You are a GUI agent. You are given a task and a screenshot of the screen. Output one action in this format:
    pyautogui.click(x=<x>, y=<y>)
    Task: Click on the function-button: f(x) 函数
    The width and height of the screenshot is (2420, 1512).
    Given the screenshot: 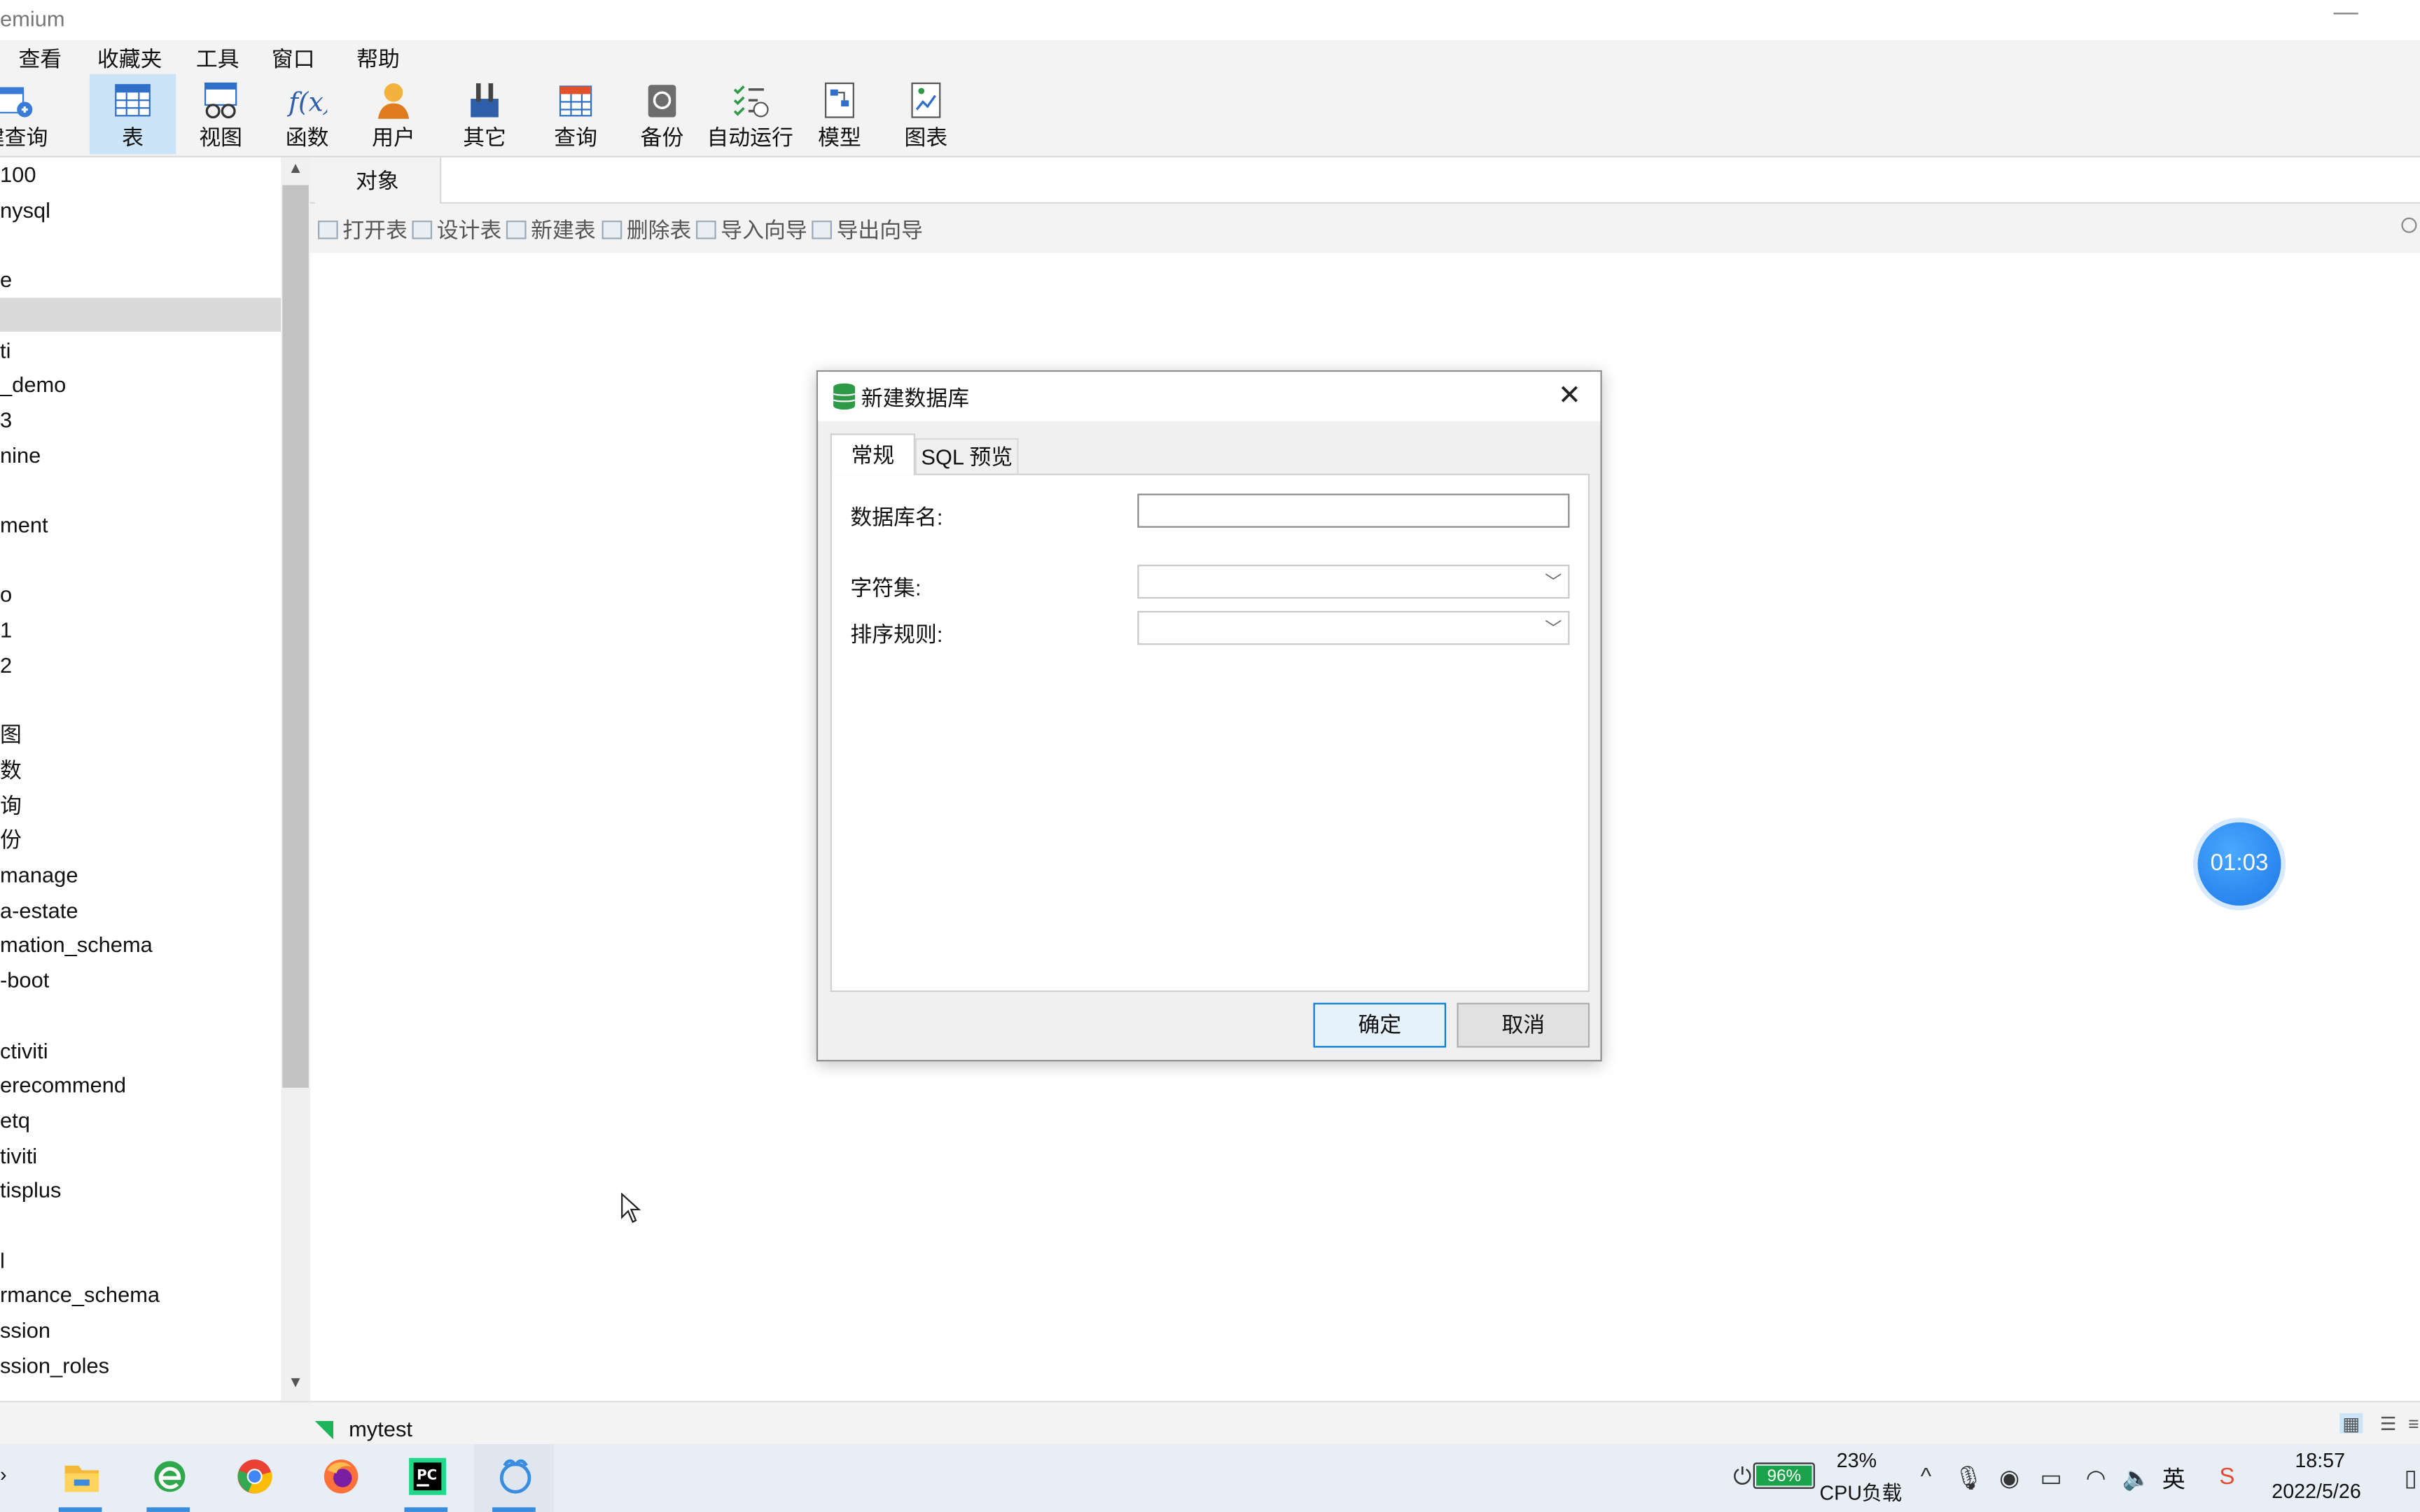 What is the action you would take?
    pyautogui.click(x=307, y=114)
    